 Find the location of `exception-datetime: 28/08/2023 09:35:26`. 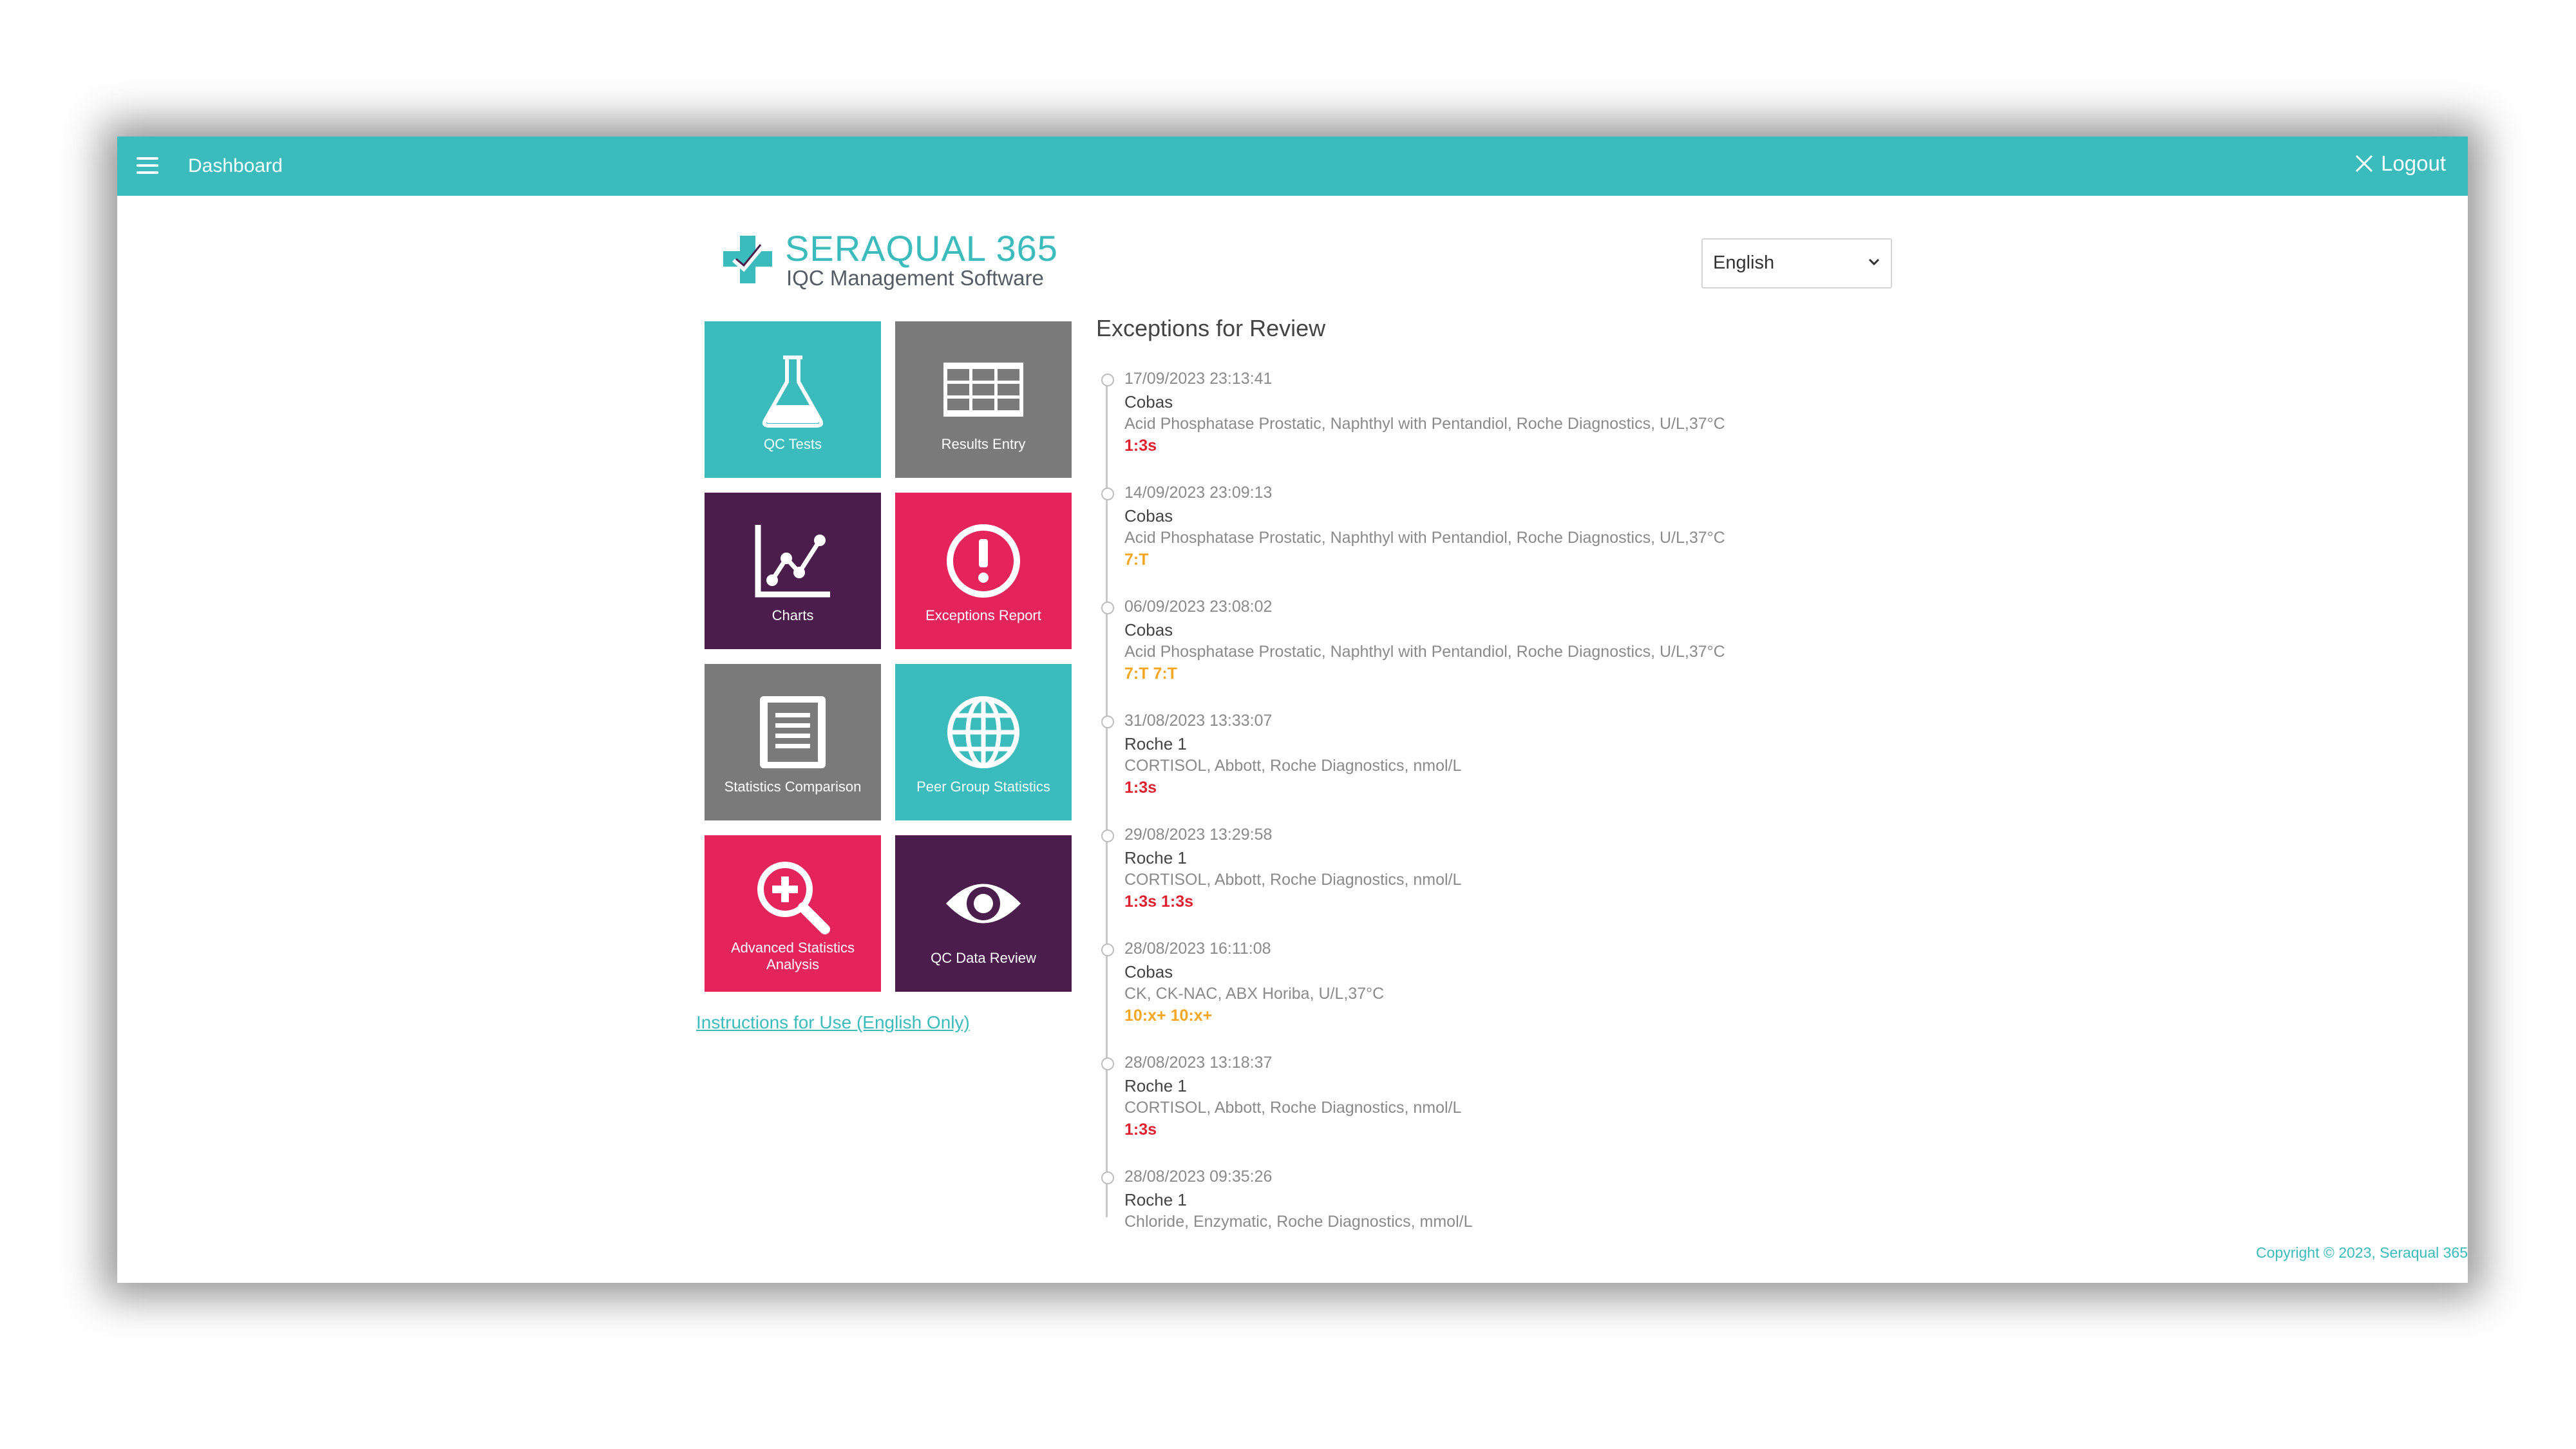

exception-datetime: 28/08/2023 09:35:26 is located at coordinates (1198, 1177).